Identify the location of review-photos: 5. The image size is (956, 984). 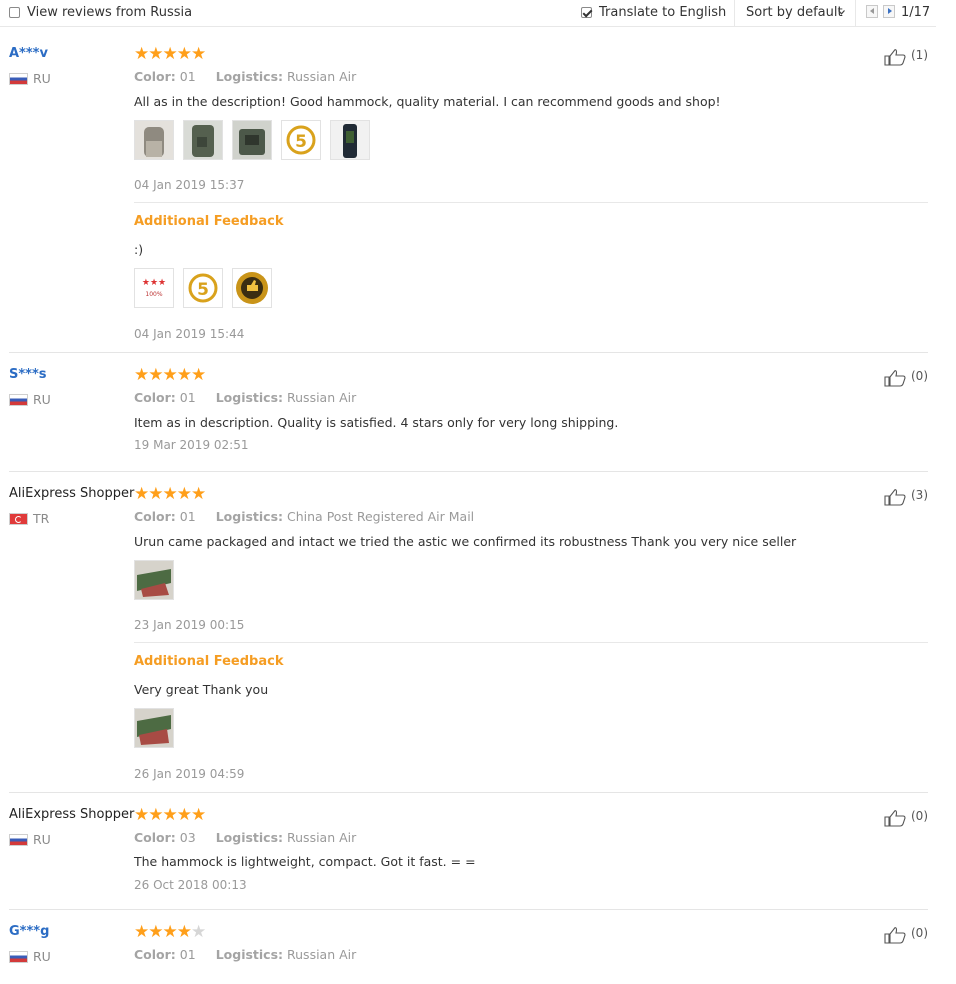
(254, 141).